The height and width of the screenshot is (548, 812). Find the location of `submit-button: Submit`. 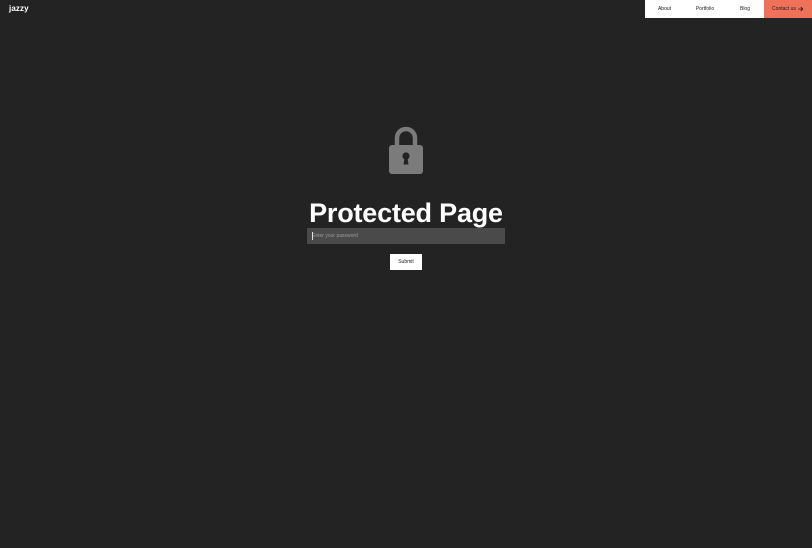

submit-button: Submit is located at coordinates (406, 262).